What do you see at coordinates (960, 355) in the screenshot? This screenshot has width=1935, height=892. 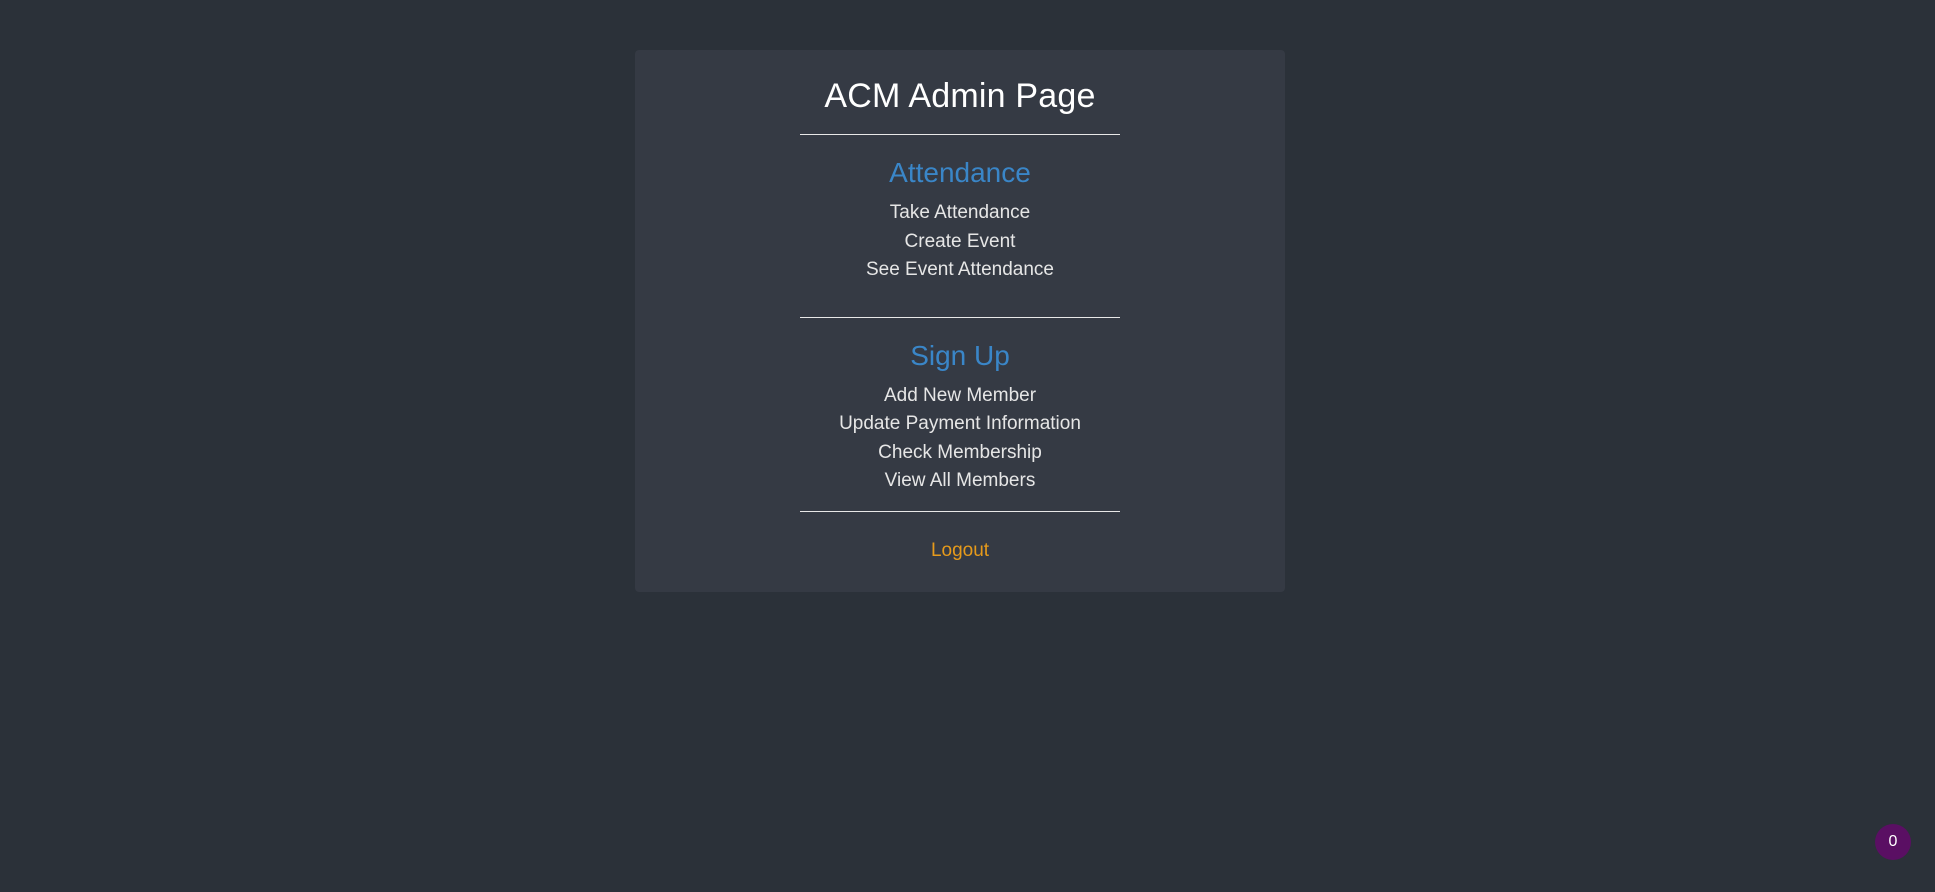 I see `signup-heading: Sign Up` at bounding box center [960, 355].